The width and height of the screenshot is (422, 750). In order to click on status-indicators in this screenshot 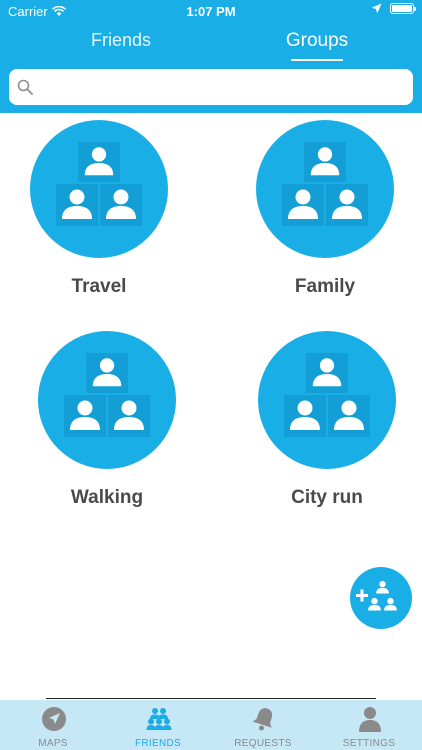, I will do `click(393, 8)`.